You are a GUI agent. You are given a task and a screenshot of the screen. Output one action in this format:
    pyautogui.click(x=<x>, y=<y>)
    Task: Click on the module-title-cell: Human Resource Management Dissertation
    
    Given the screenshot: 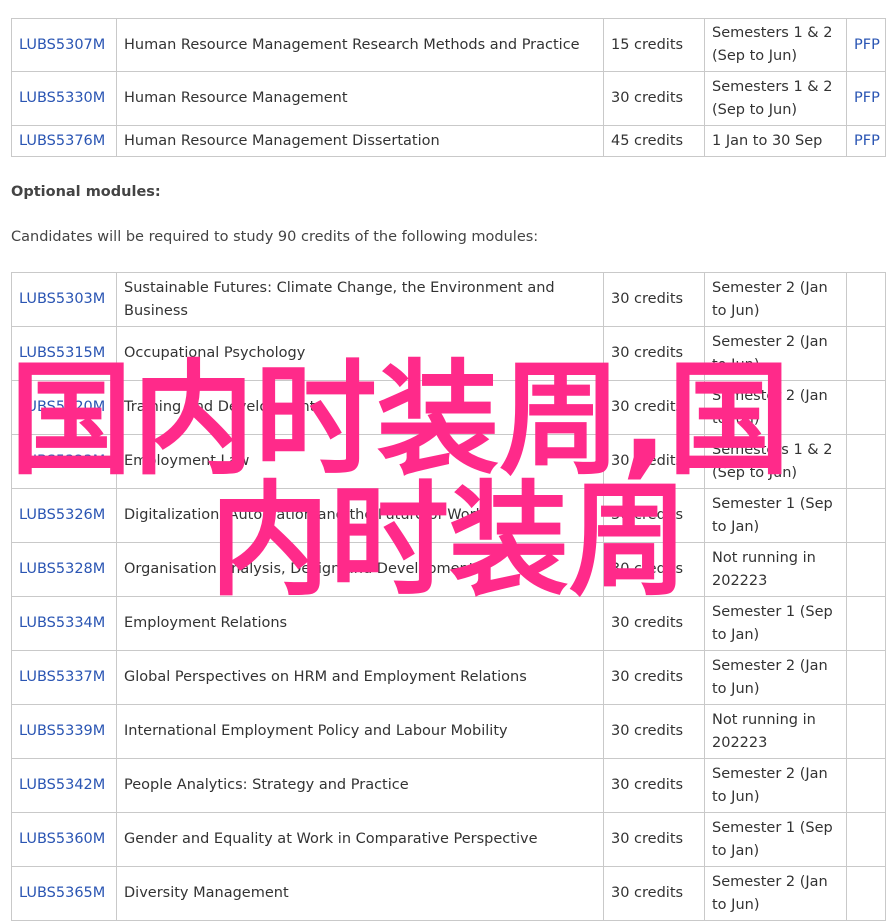 What is the action you would take?
    pyautogui.click(x=360, y=141)
    